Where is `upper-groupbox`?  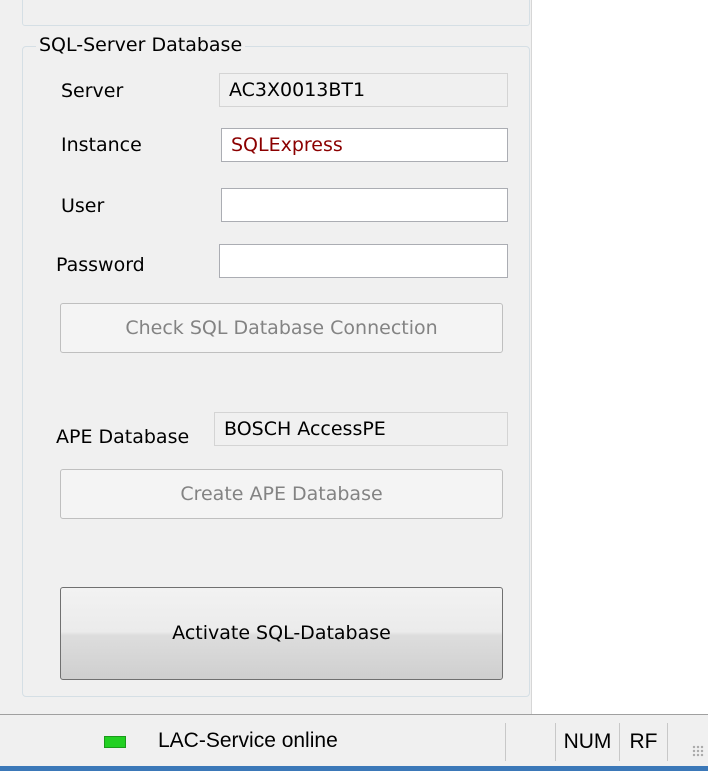 upper-groupbox is located at coordinates (276, 13).